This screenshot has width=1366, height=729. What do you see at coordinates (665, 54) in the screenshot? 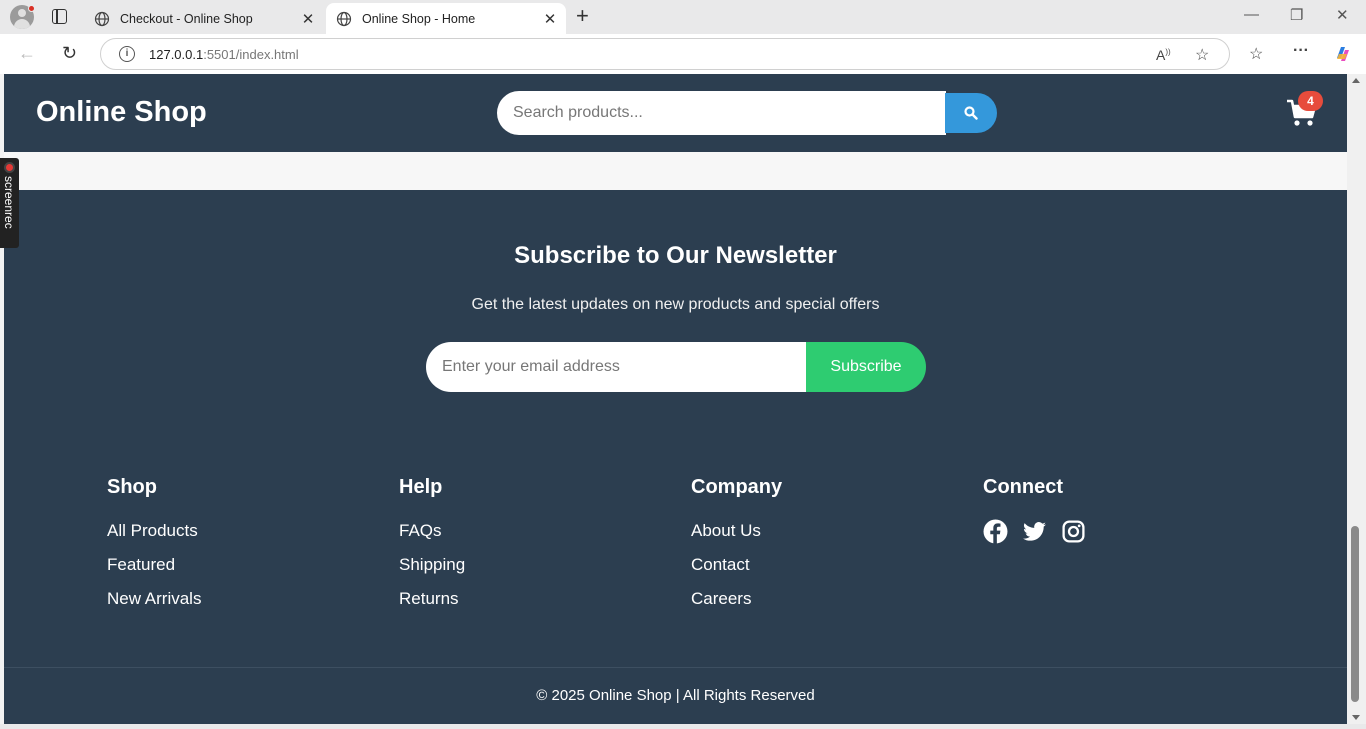
I see `url-field: i 127.0.0.1:5501/index.html A)) ☆` at bounding box center [665, 54].